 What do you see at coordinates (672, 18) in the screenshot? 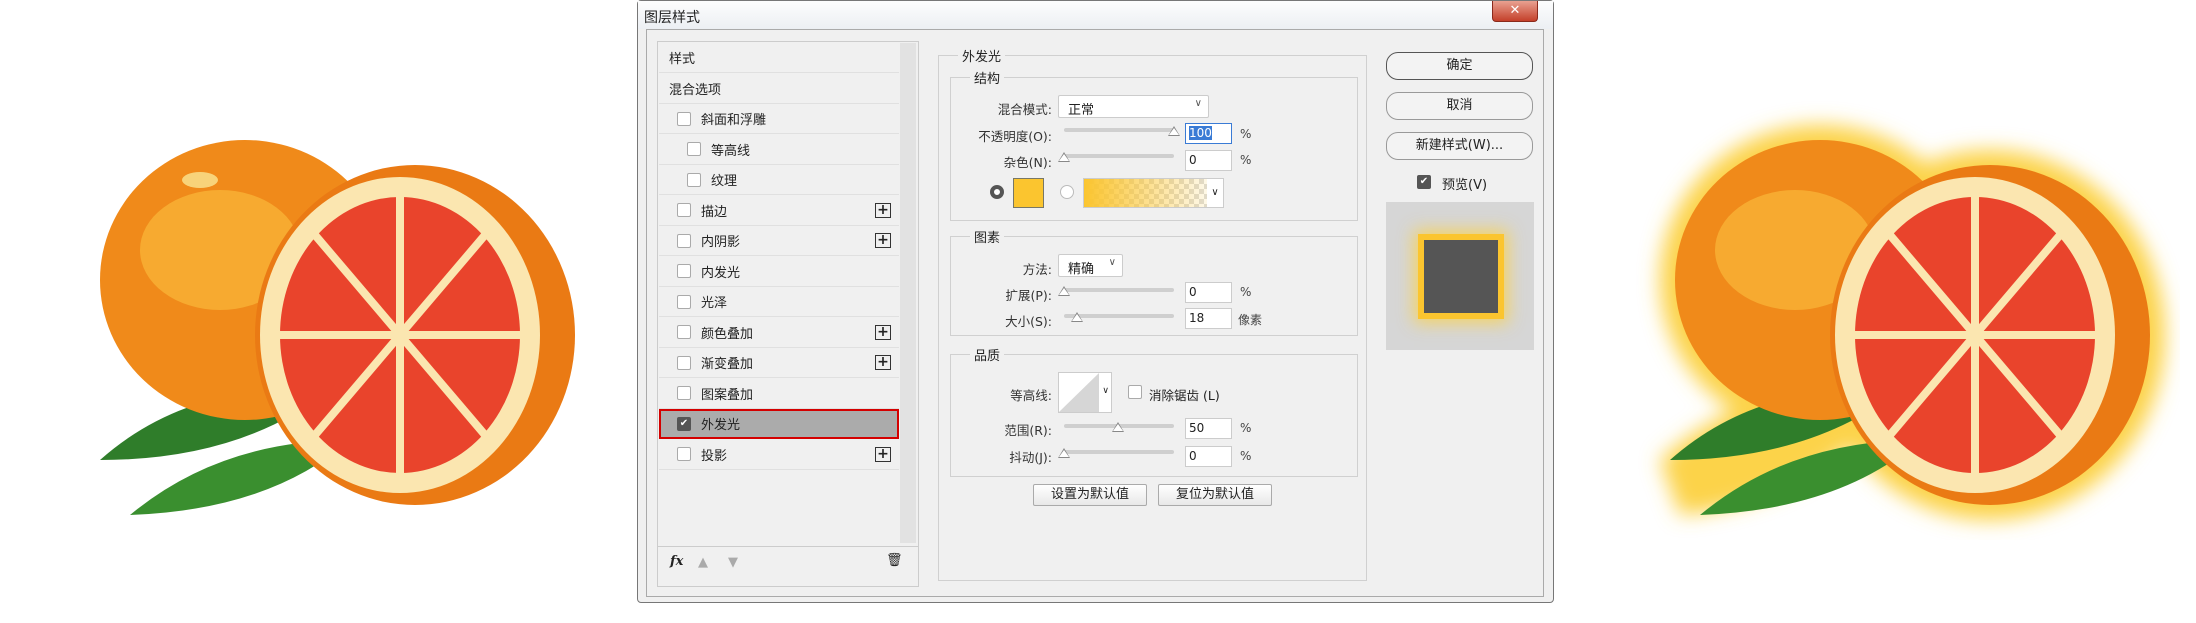
I see `dialog-title: 图层样式` at bounding box center [672, 18].